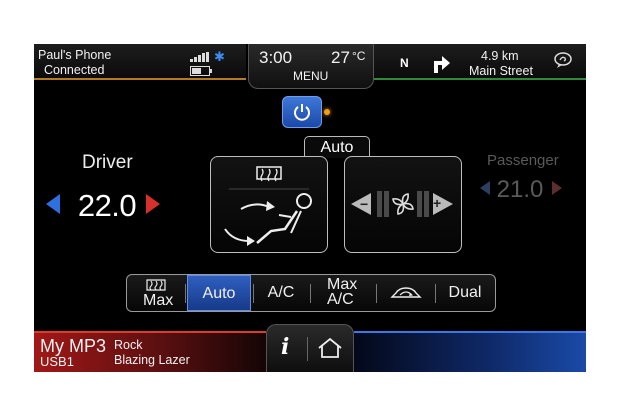  What do you see at coordinates (500, 56) in the screenshot?
I see `nav-distance: 4.9 km` at bounding box center [500, 56].